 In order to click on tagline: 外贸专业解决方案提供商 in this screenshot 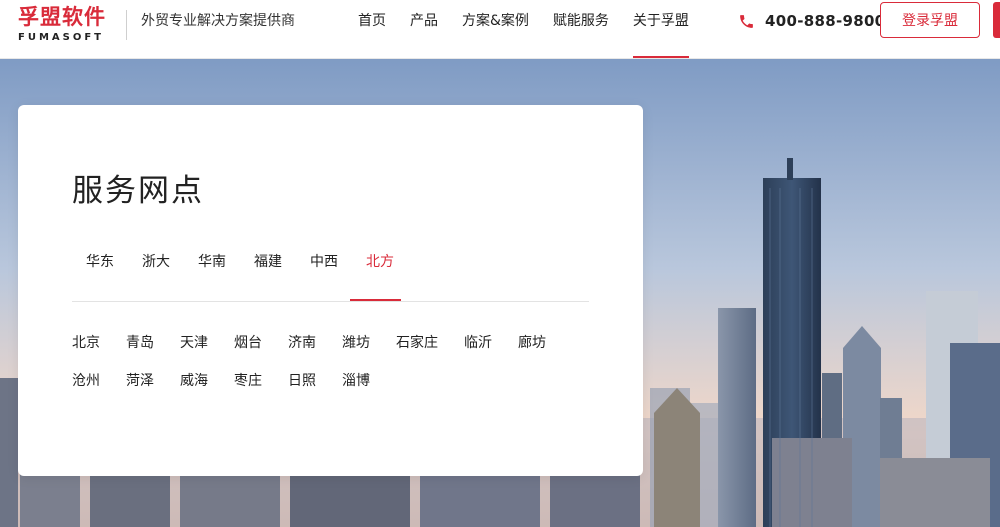, I will do `click(218, 21)`.